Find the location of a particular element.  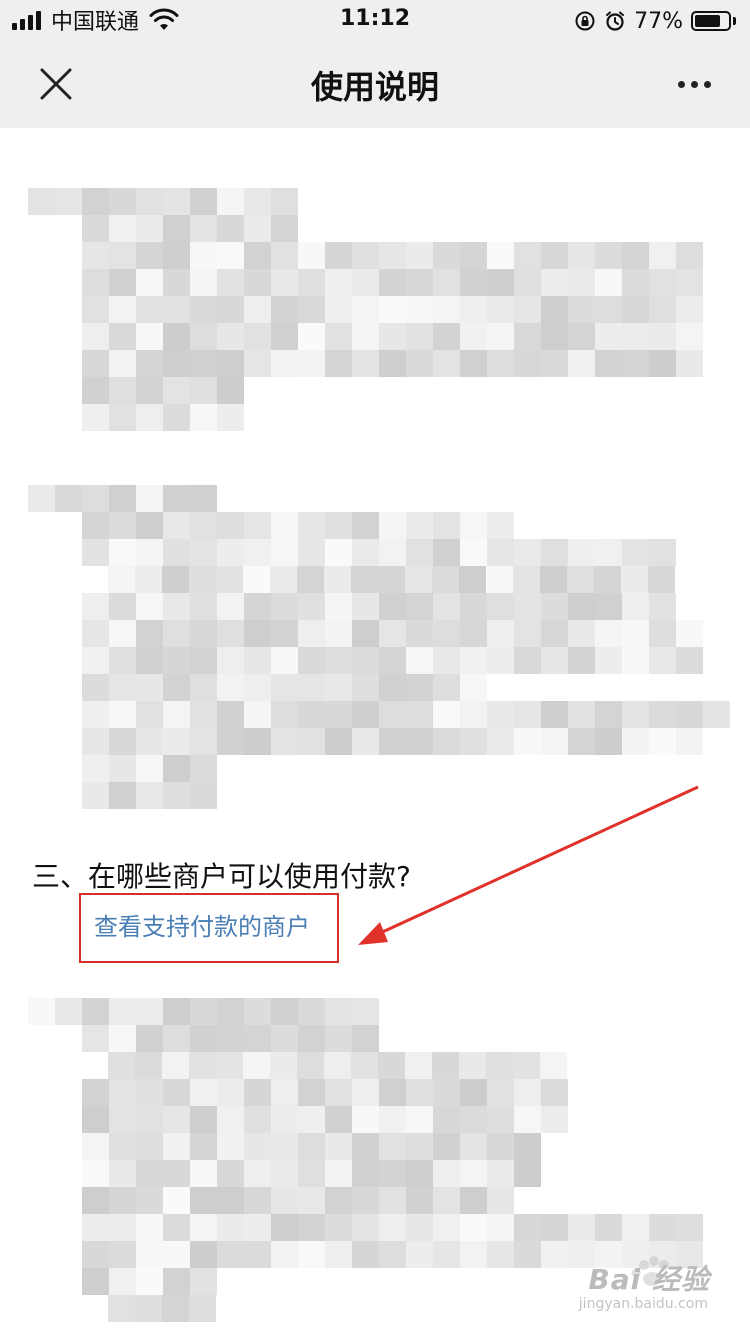

more-icon-dot is located at coordinates (694, 84).